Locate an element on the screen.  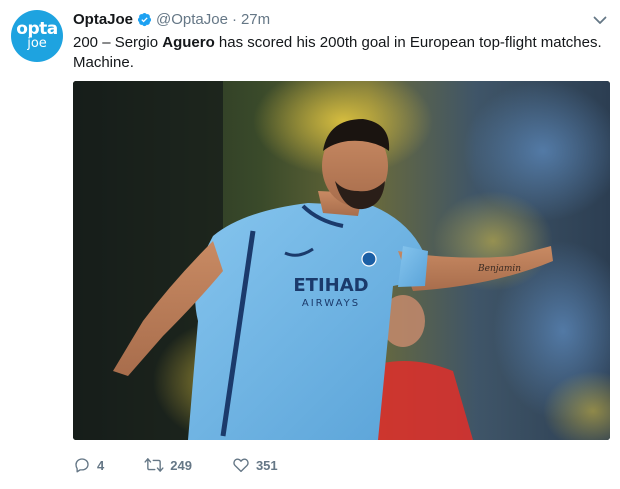
retweet-icon is located at coordinates (154, 465).